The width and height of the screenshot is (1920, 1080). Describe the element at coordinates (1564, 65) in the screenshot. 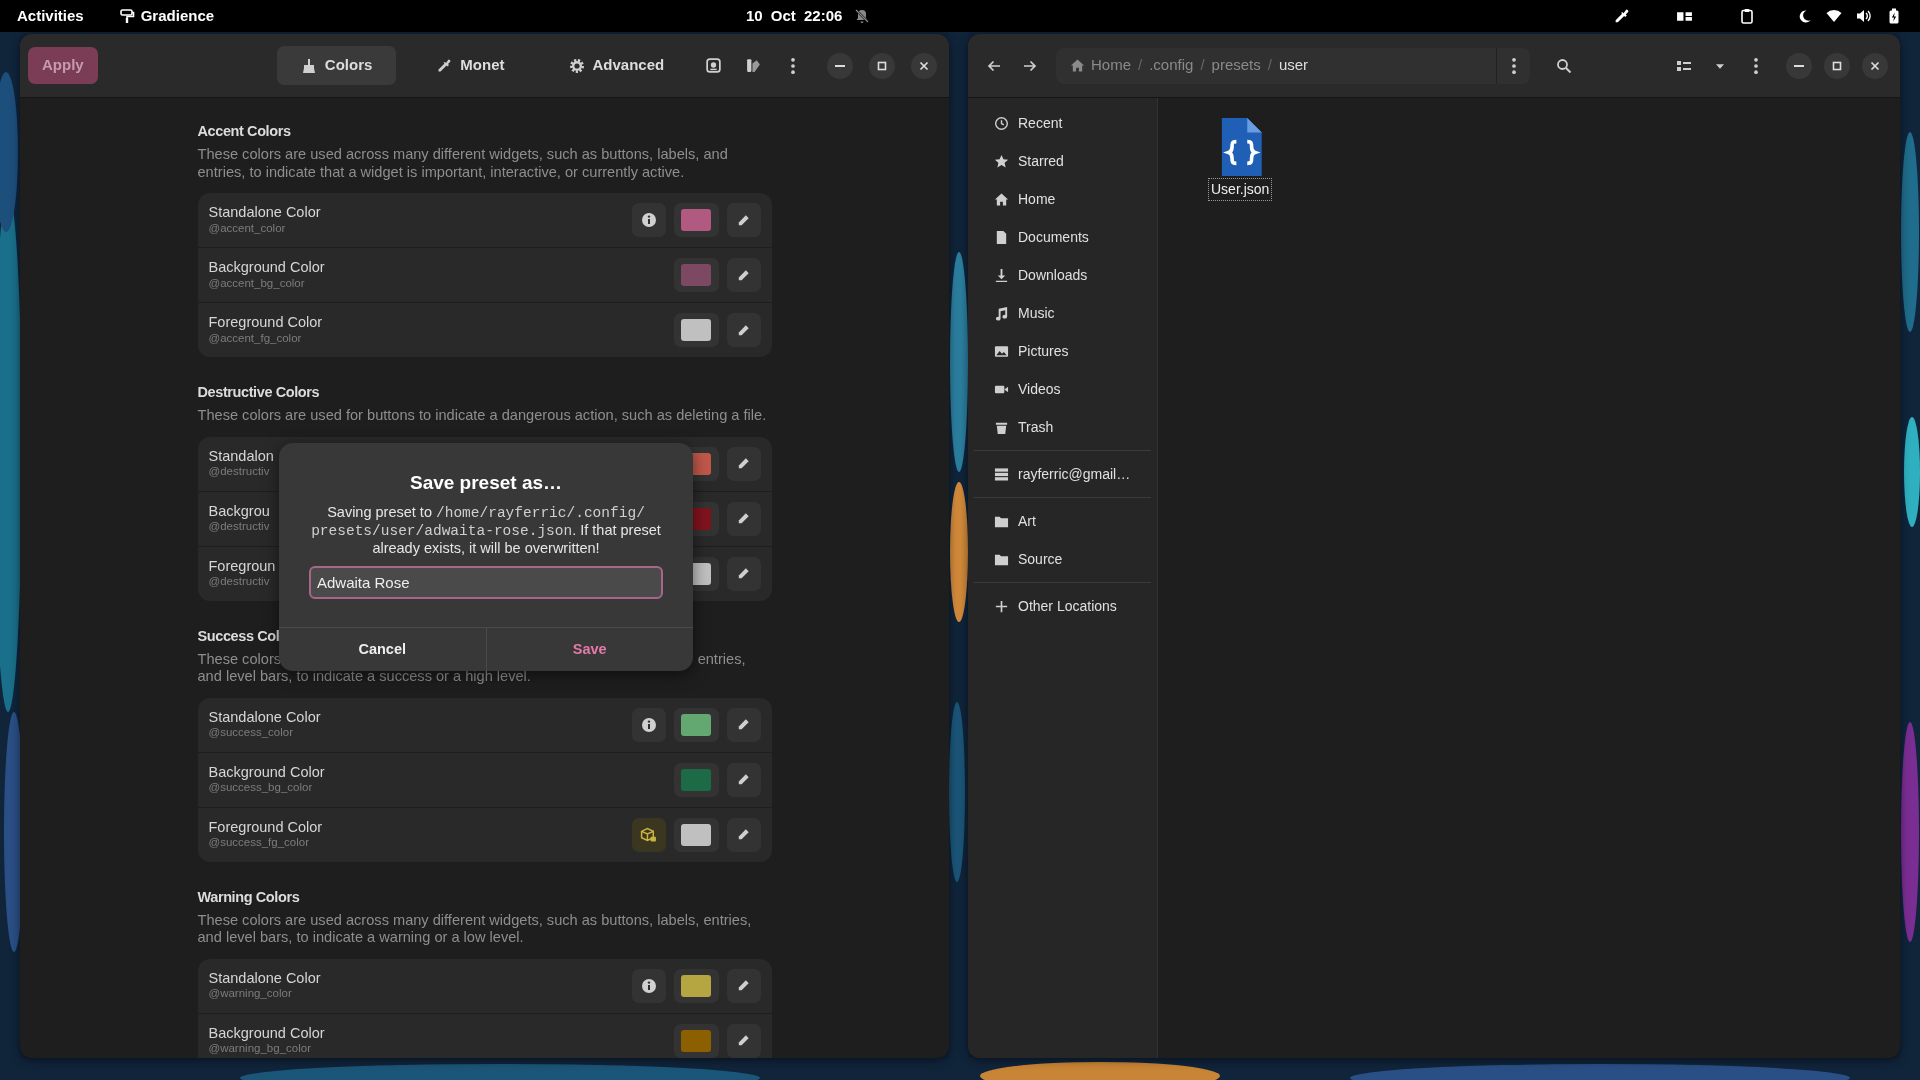

I see `search-icon` at that location.